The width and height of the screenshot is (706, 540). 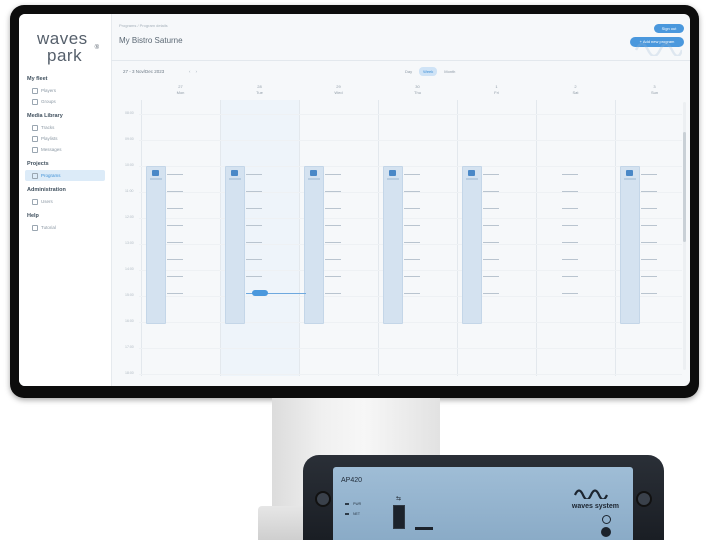 What do you see at coordinates (575, 91) in the screenshot?
I see `day-header: 2 Sat` at bounding box center [575, 91].